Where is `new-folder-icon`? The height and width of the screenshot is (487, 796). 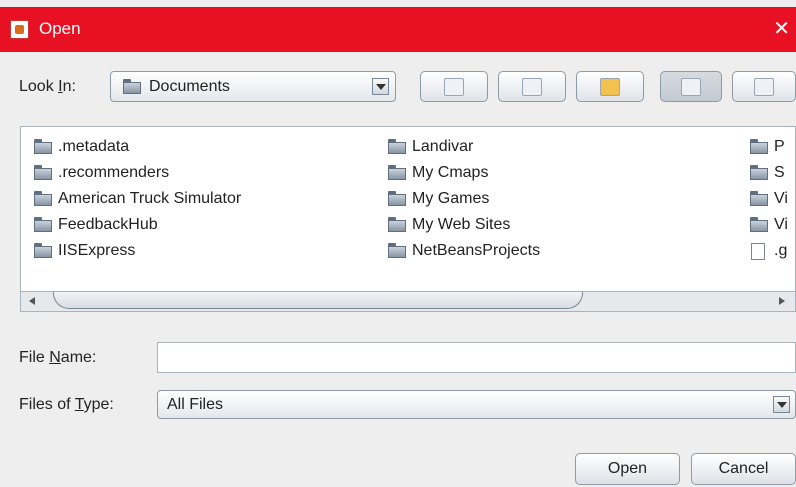
new-folder-icon is located at coordinates (610, 86).